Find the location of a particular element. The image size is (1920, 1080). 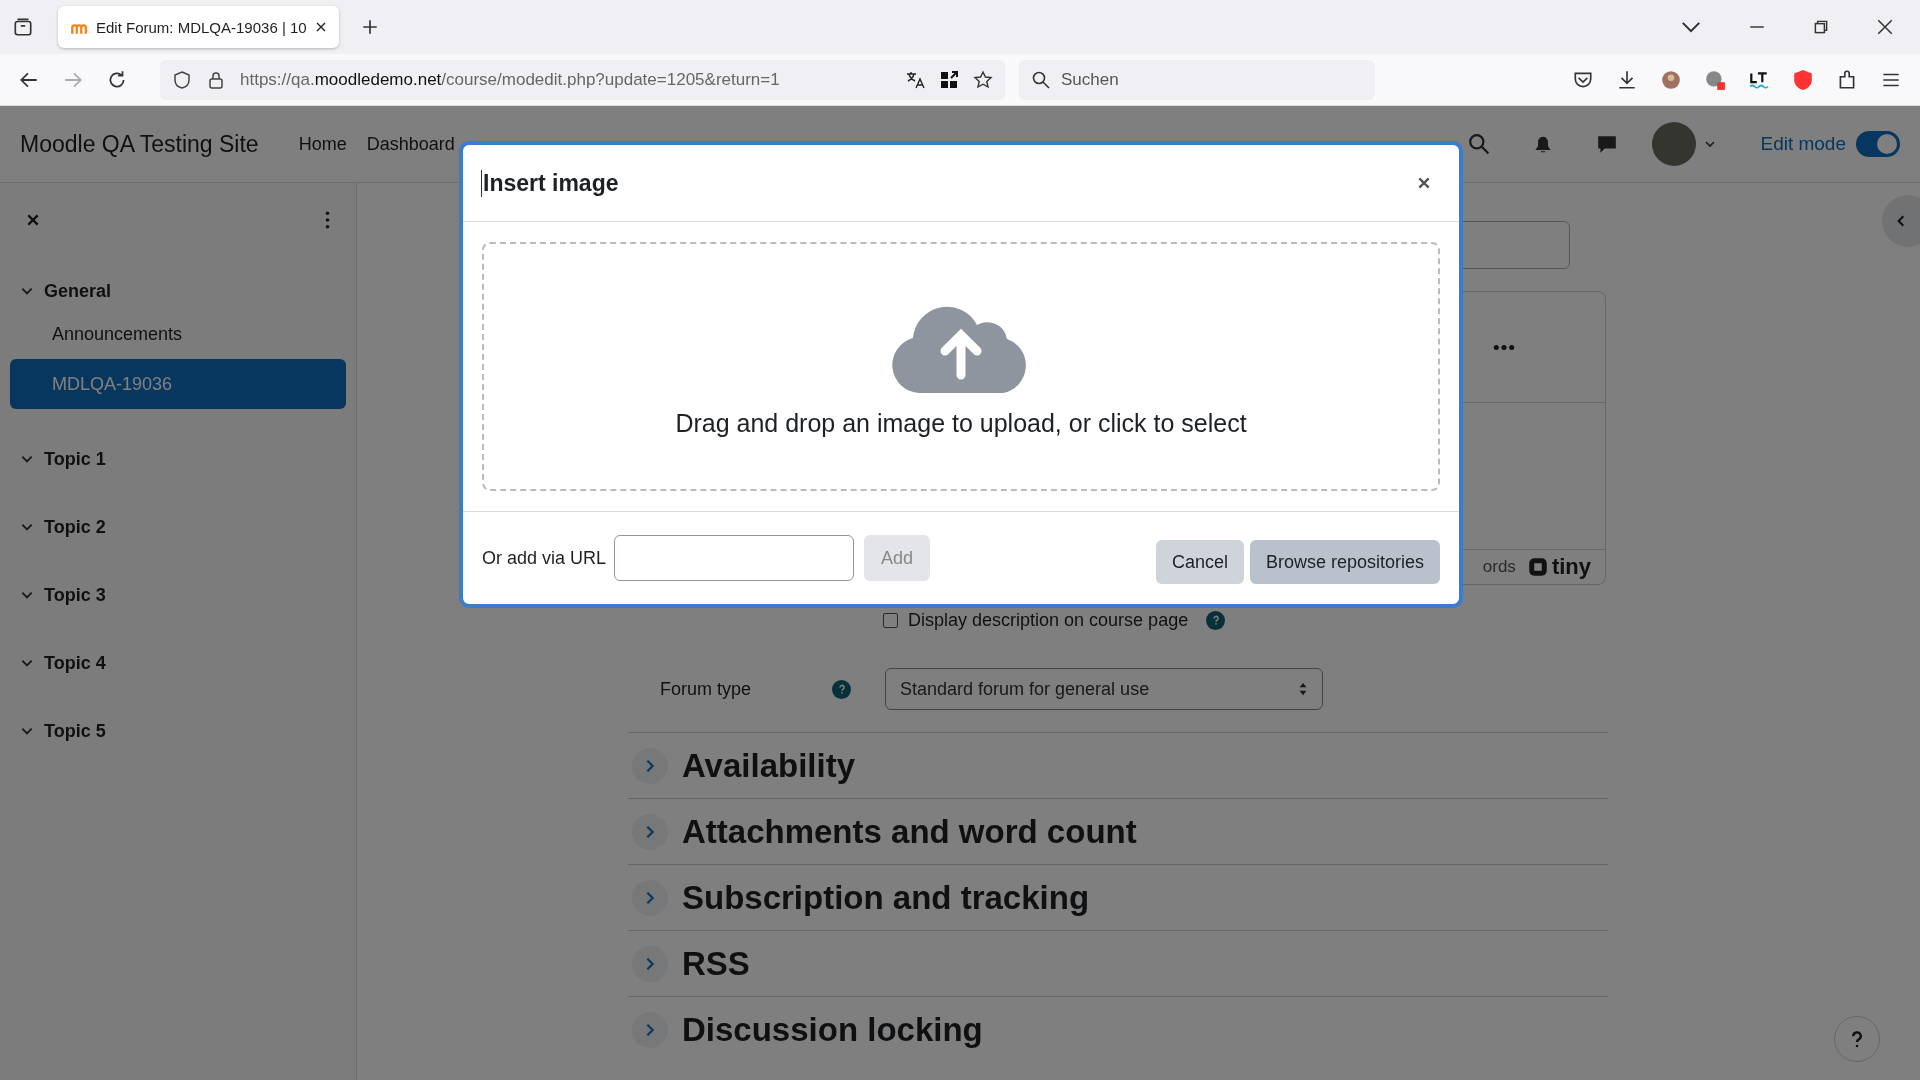

section-heading: Subscription and tracking is located at coordinates (886, 897).